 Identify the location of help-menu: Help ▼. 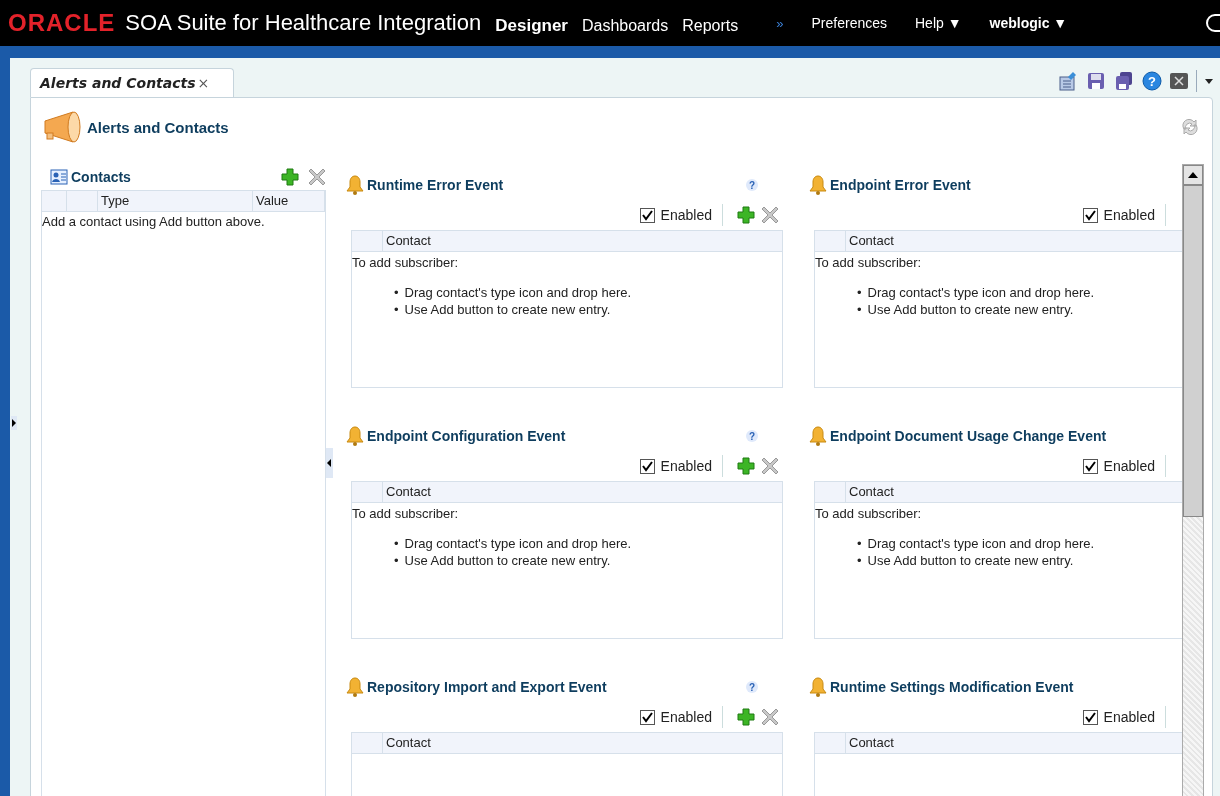
(938, 23).